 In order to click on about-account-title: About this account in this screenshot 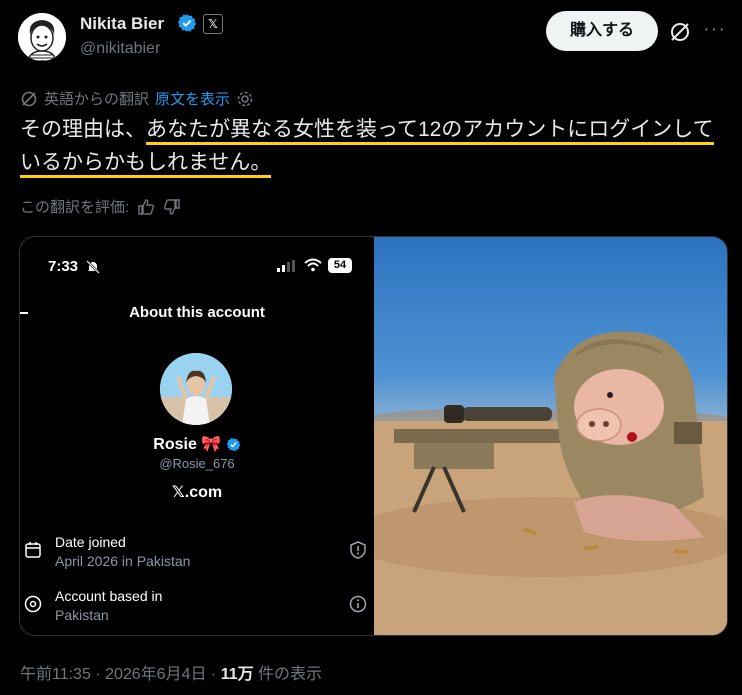, I will do `click(197, 312)`.